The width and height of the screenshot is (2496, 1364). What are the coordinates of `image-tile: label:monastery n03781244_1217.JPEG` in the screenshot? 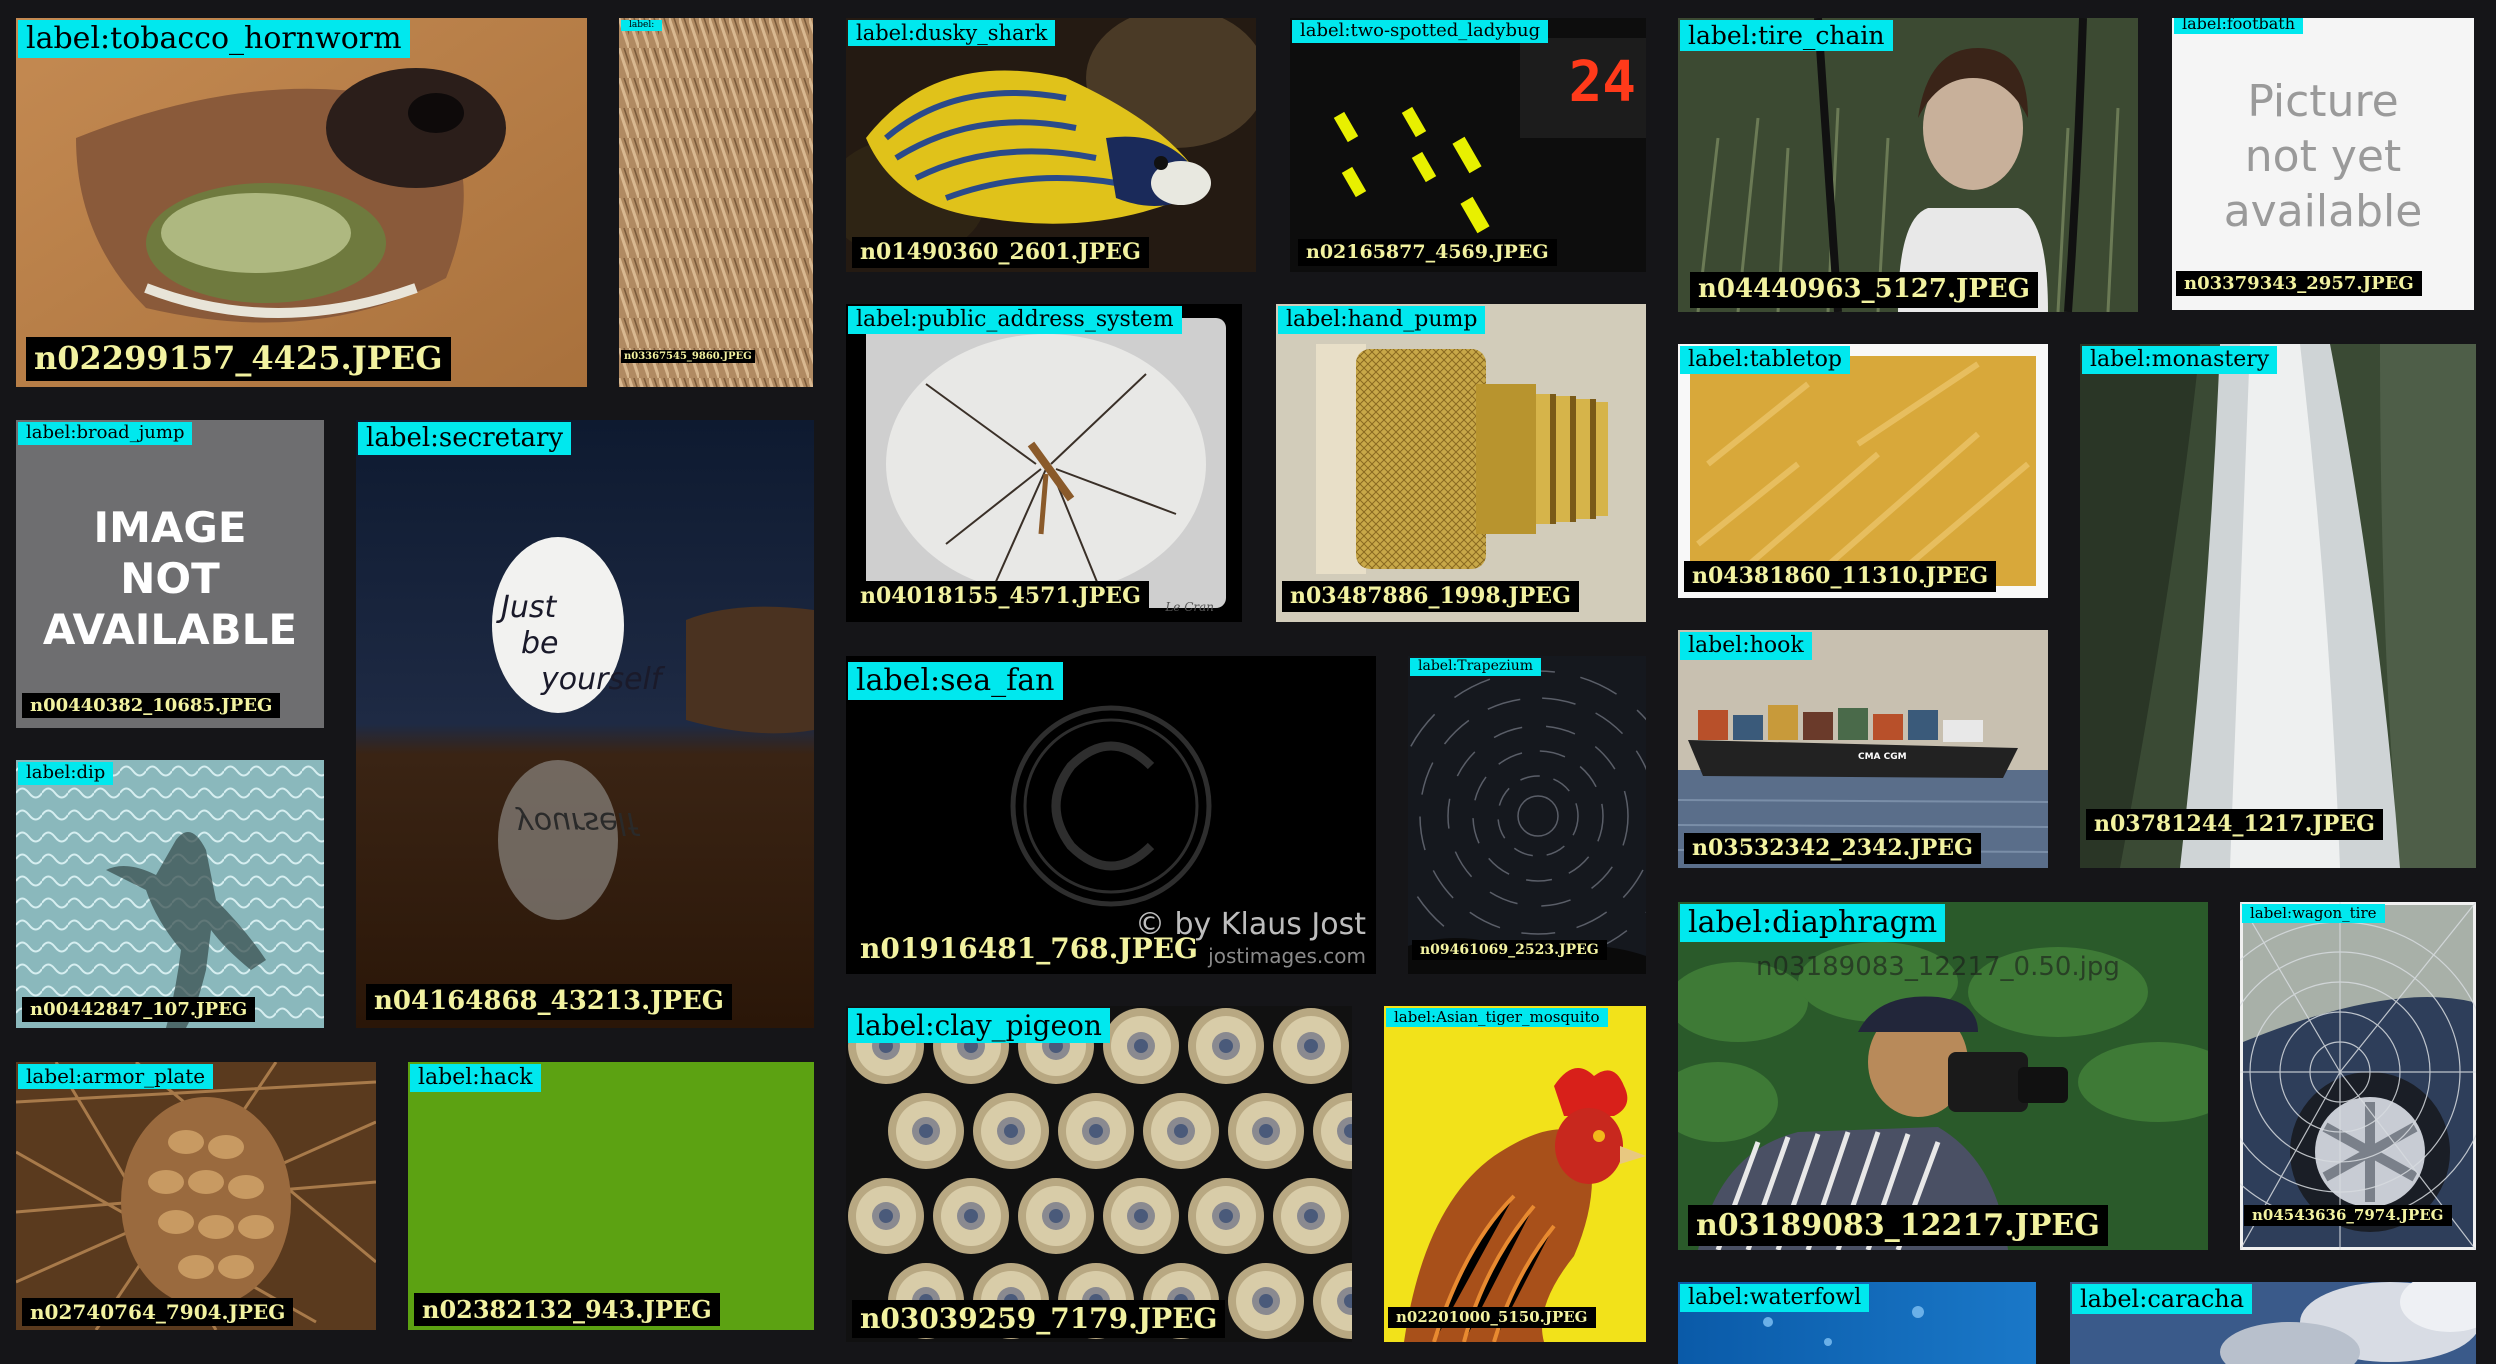 It's located at (2278, 606).